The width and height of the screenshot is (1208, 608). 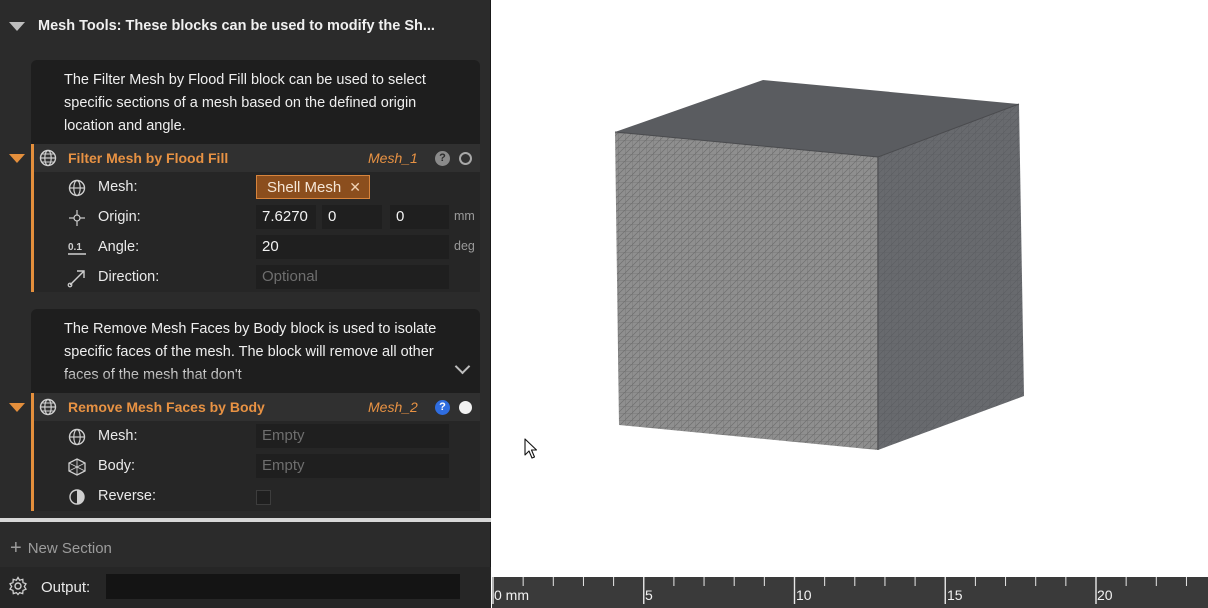 I want to click on mesh-input: Empty, so click(x=352, y=436).